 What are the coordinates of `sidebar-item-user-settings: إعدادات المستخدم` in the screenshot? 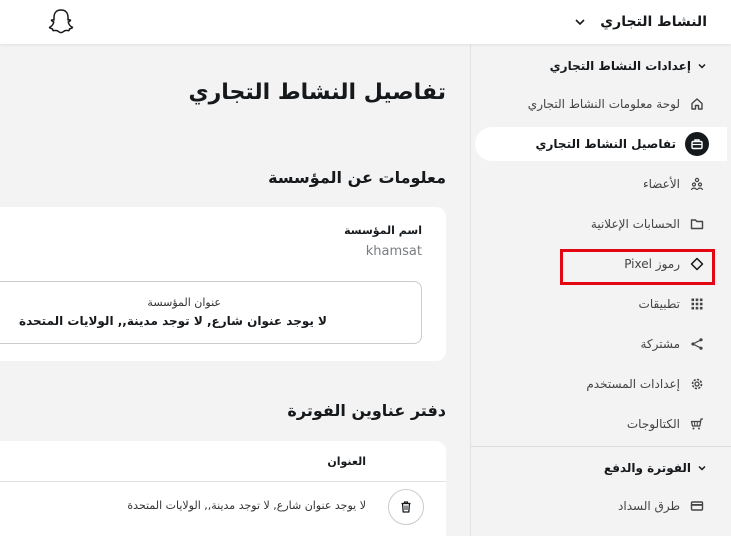 It's located at (601, 384).